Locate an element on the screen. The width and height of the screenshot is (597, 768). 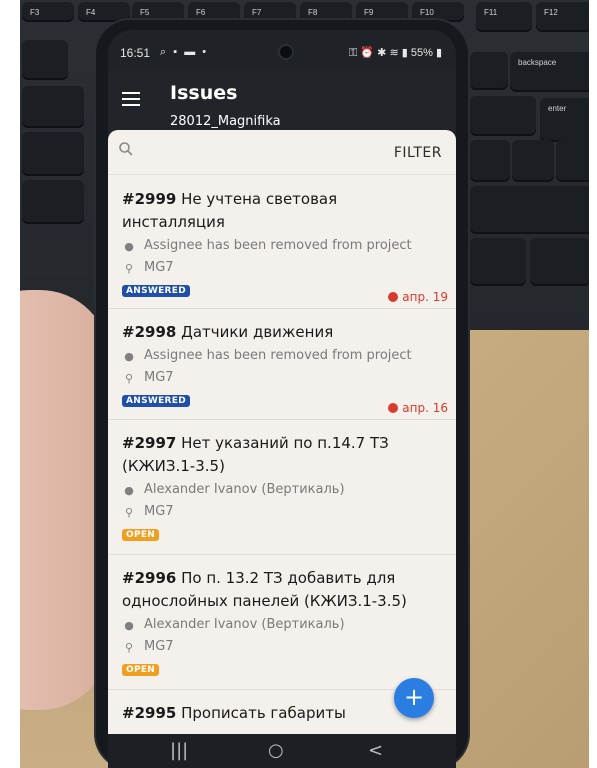
add-issue-button: + is located at coordinates (414, 698).